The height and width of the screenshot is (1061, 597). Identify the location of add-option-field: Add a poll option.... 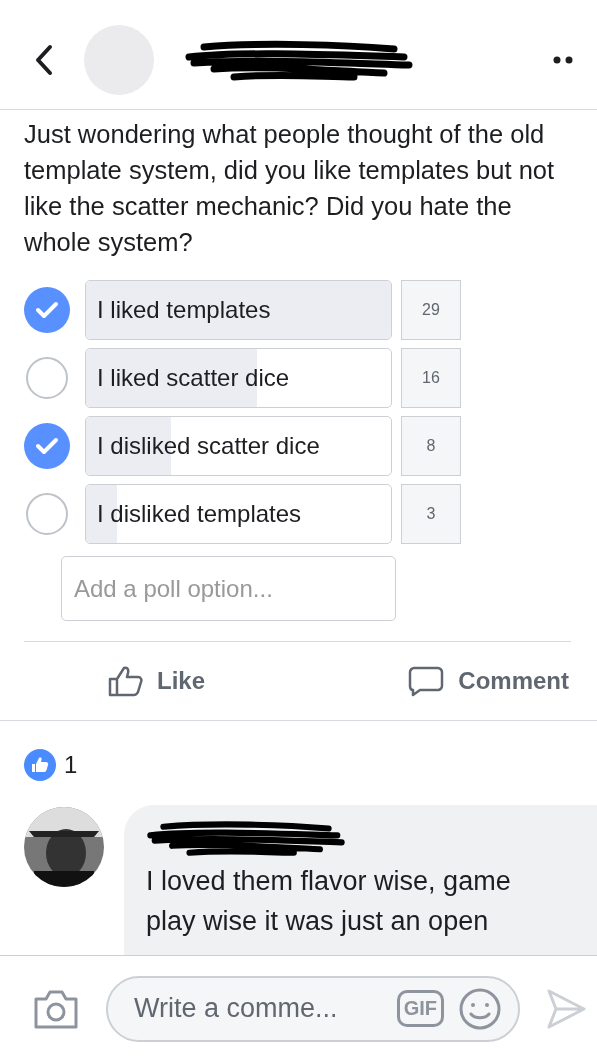
(228, 588).